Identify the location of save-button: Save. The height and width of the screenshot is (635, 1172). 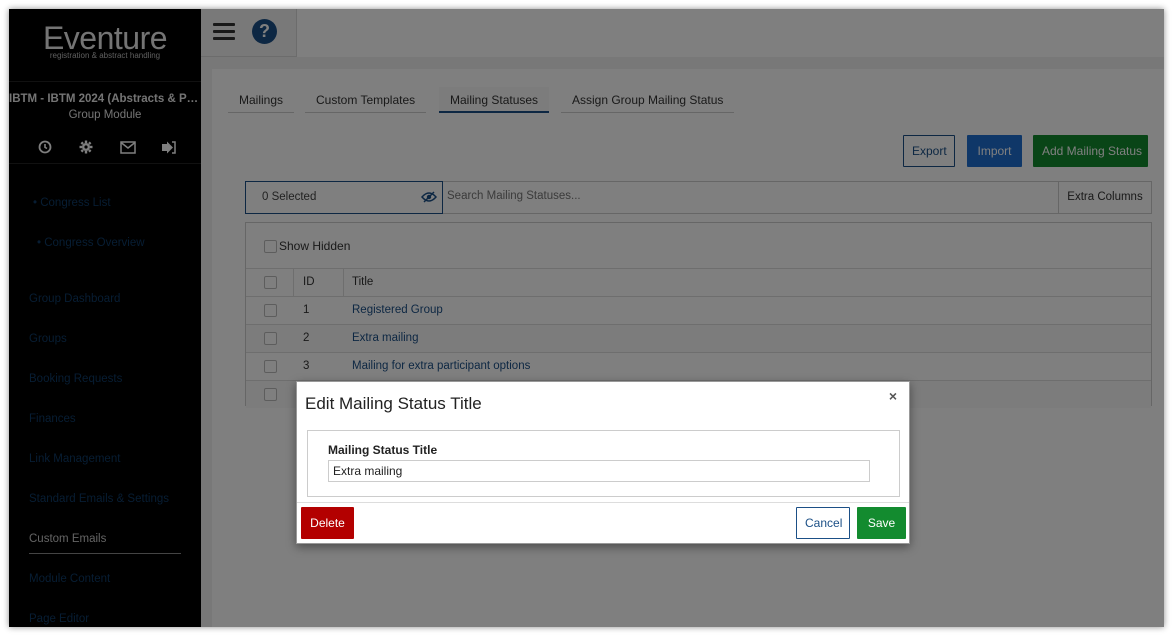
(881, 523).